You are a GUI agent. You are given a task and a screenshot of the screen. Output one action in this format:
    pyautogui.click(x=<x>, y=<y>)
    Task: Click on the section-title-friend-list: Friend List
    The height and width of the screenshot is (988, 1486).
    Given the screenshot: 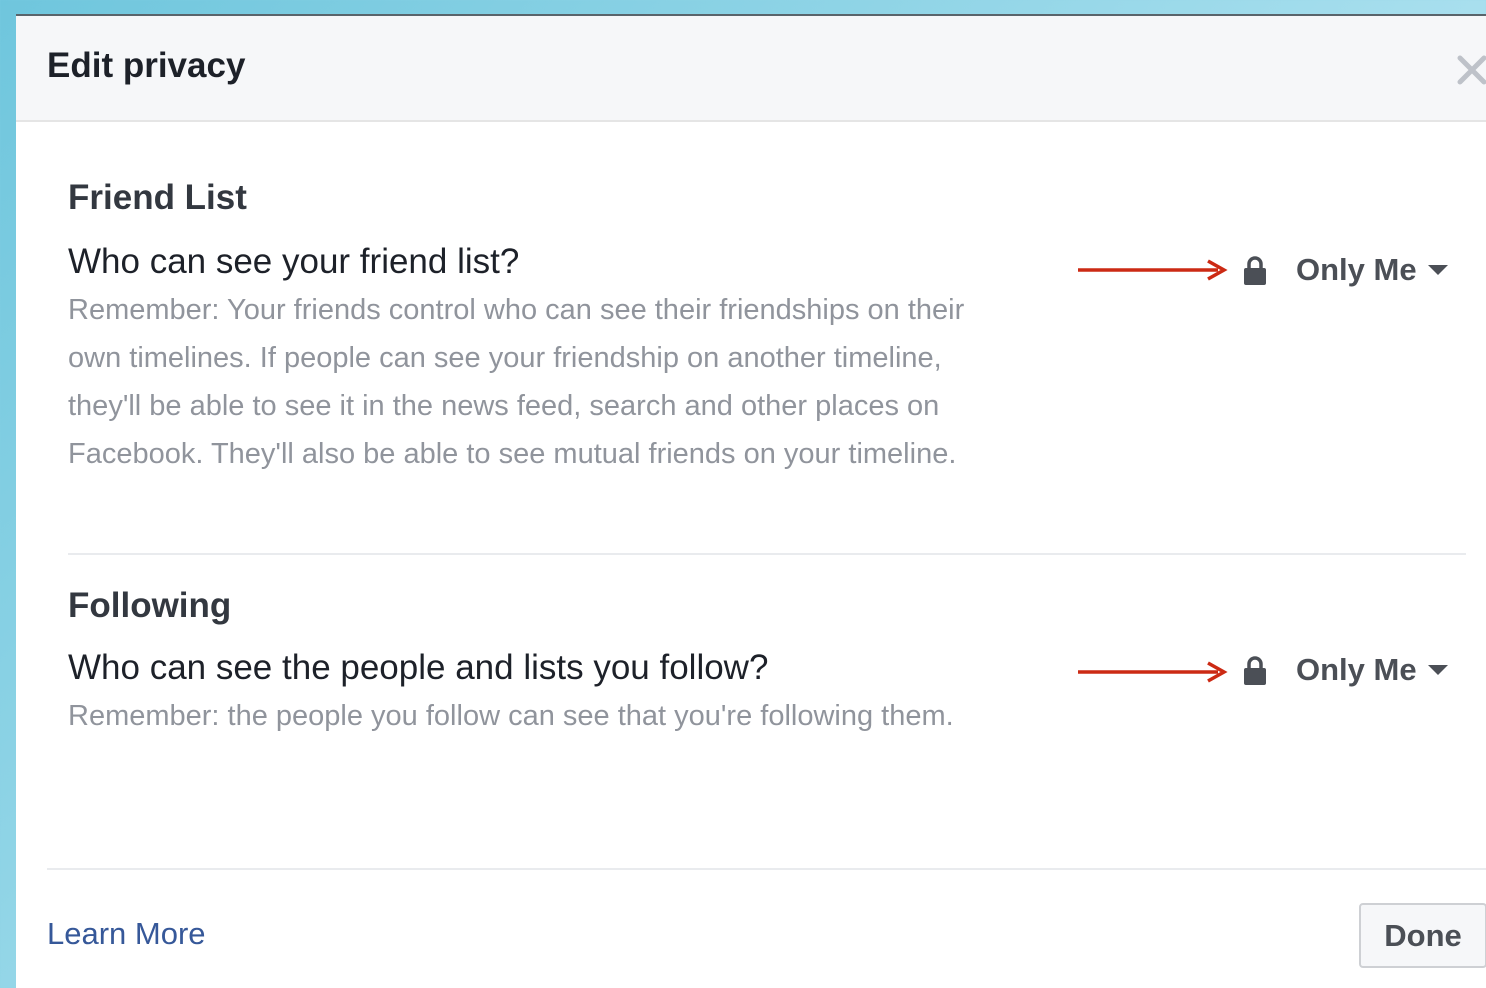 What is the action you would take?
    pyautogui.click(x=157, y=197)
    